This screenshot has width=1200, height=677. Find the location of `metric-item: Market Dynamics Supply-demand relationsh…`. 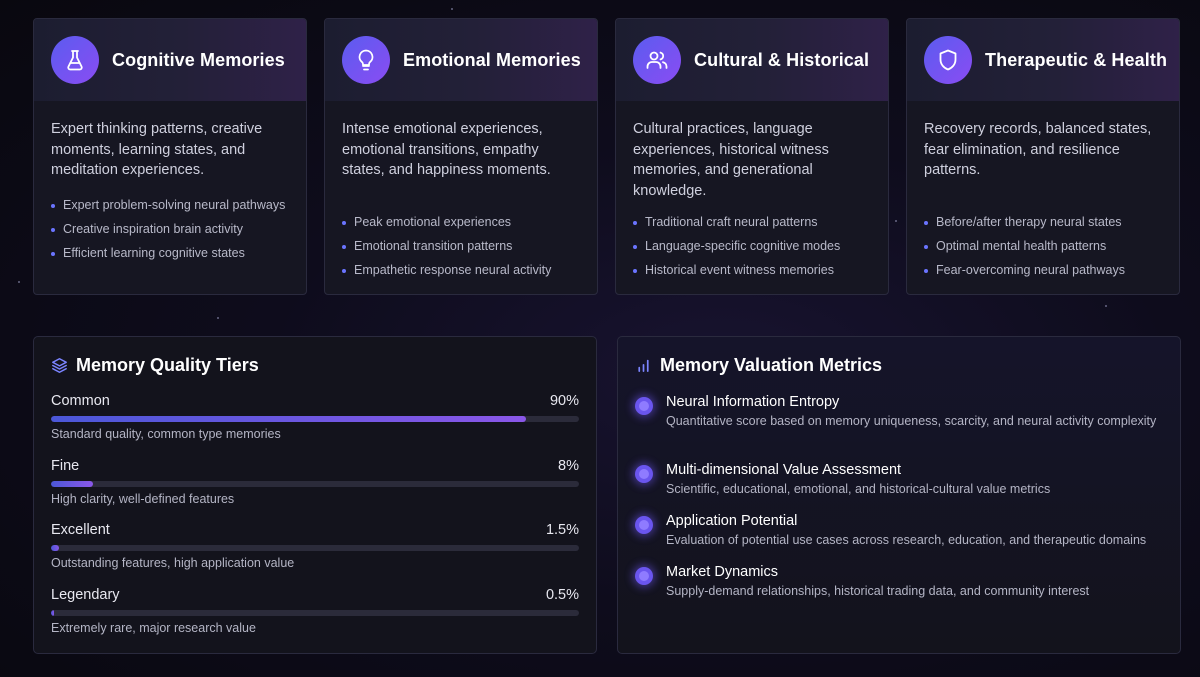

metric-item: Market Dynamics Supply-demand relationsh… is located at coordinates (899, 581).